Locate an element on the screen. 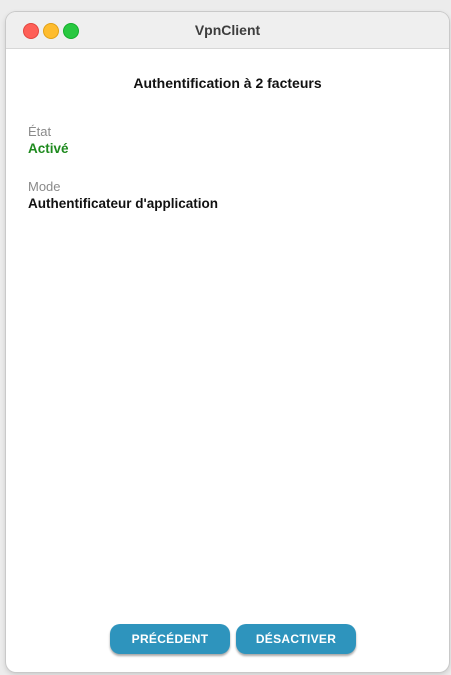 The height and width of the screenshot is (675, 451). previous-button: PRÉCÉDENT is located at coordinates (170, 639).